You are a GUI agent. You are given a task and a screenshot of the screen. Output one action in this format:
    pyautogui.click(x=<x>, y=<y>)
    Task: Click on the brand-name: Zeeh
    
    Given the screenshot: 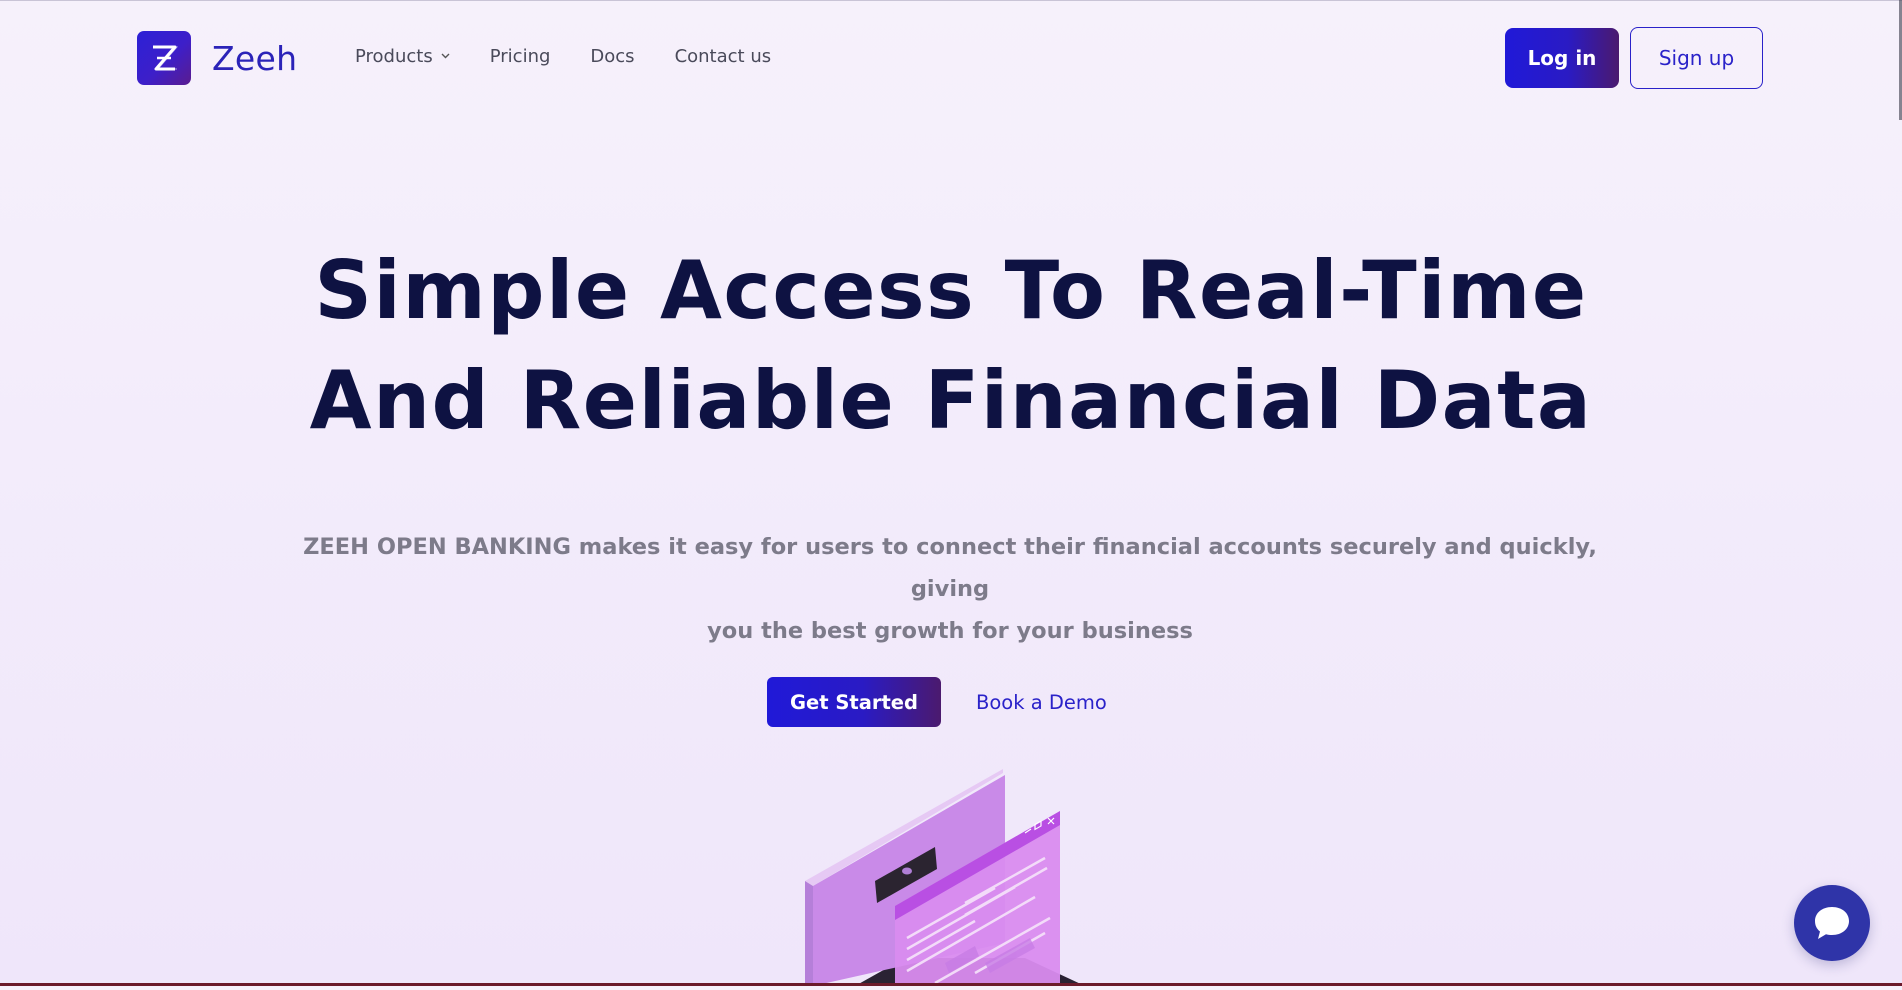 What is the action you would take?
    pyautogui.click(x=255, y=58)
    